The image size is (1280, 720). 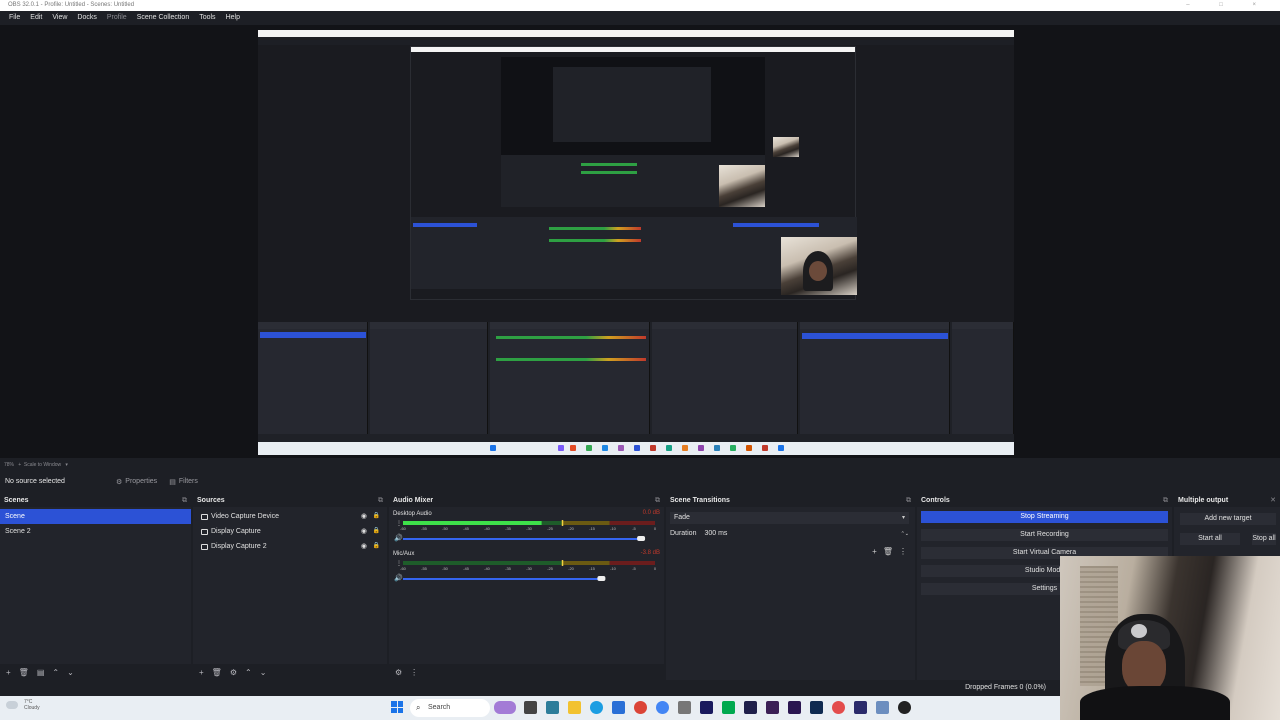 I want to click on duration-input: 300 ms, so click(x=798, y=533).